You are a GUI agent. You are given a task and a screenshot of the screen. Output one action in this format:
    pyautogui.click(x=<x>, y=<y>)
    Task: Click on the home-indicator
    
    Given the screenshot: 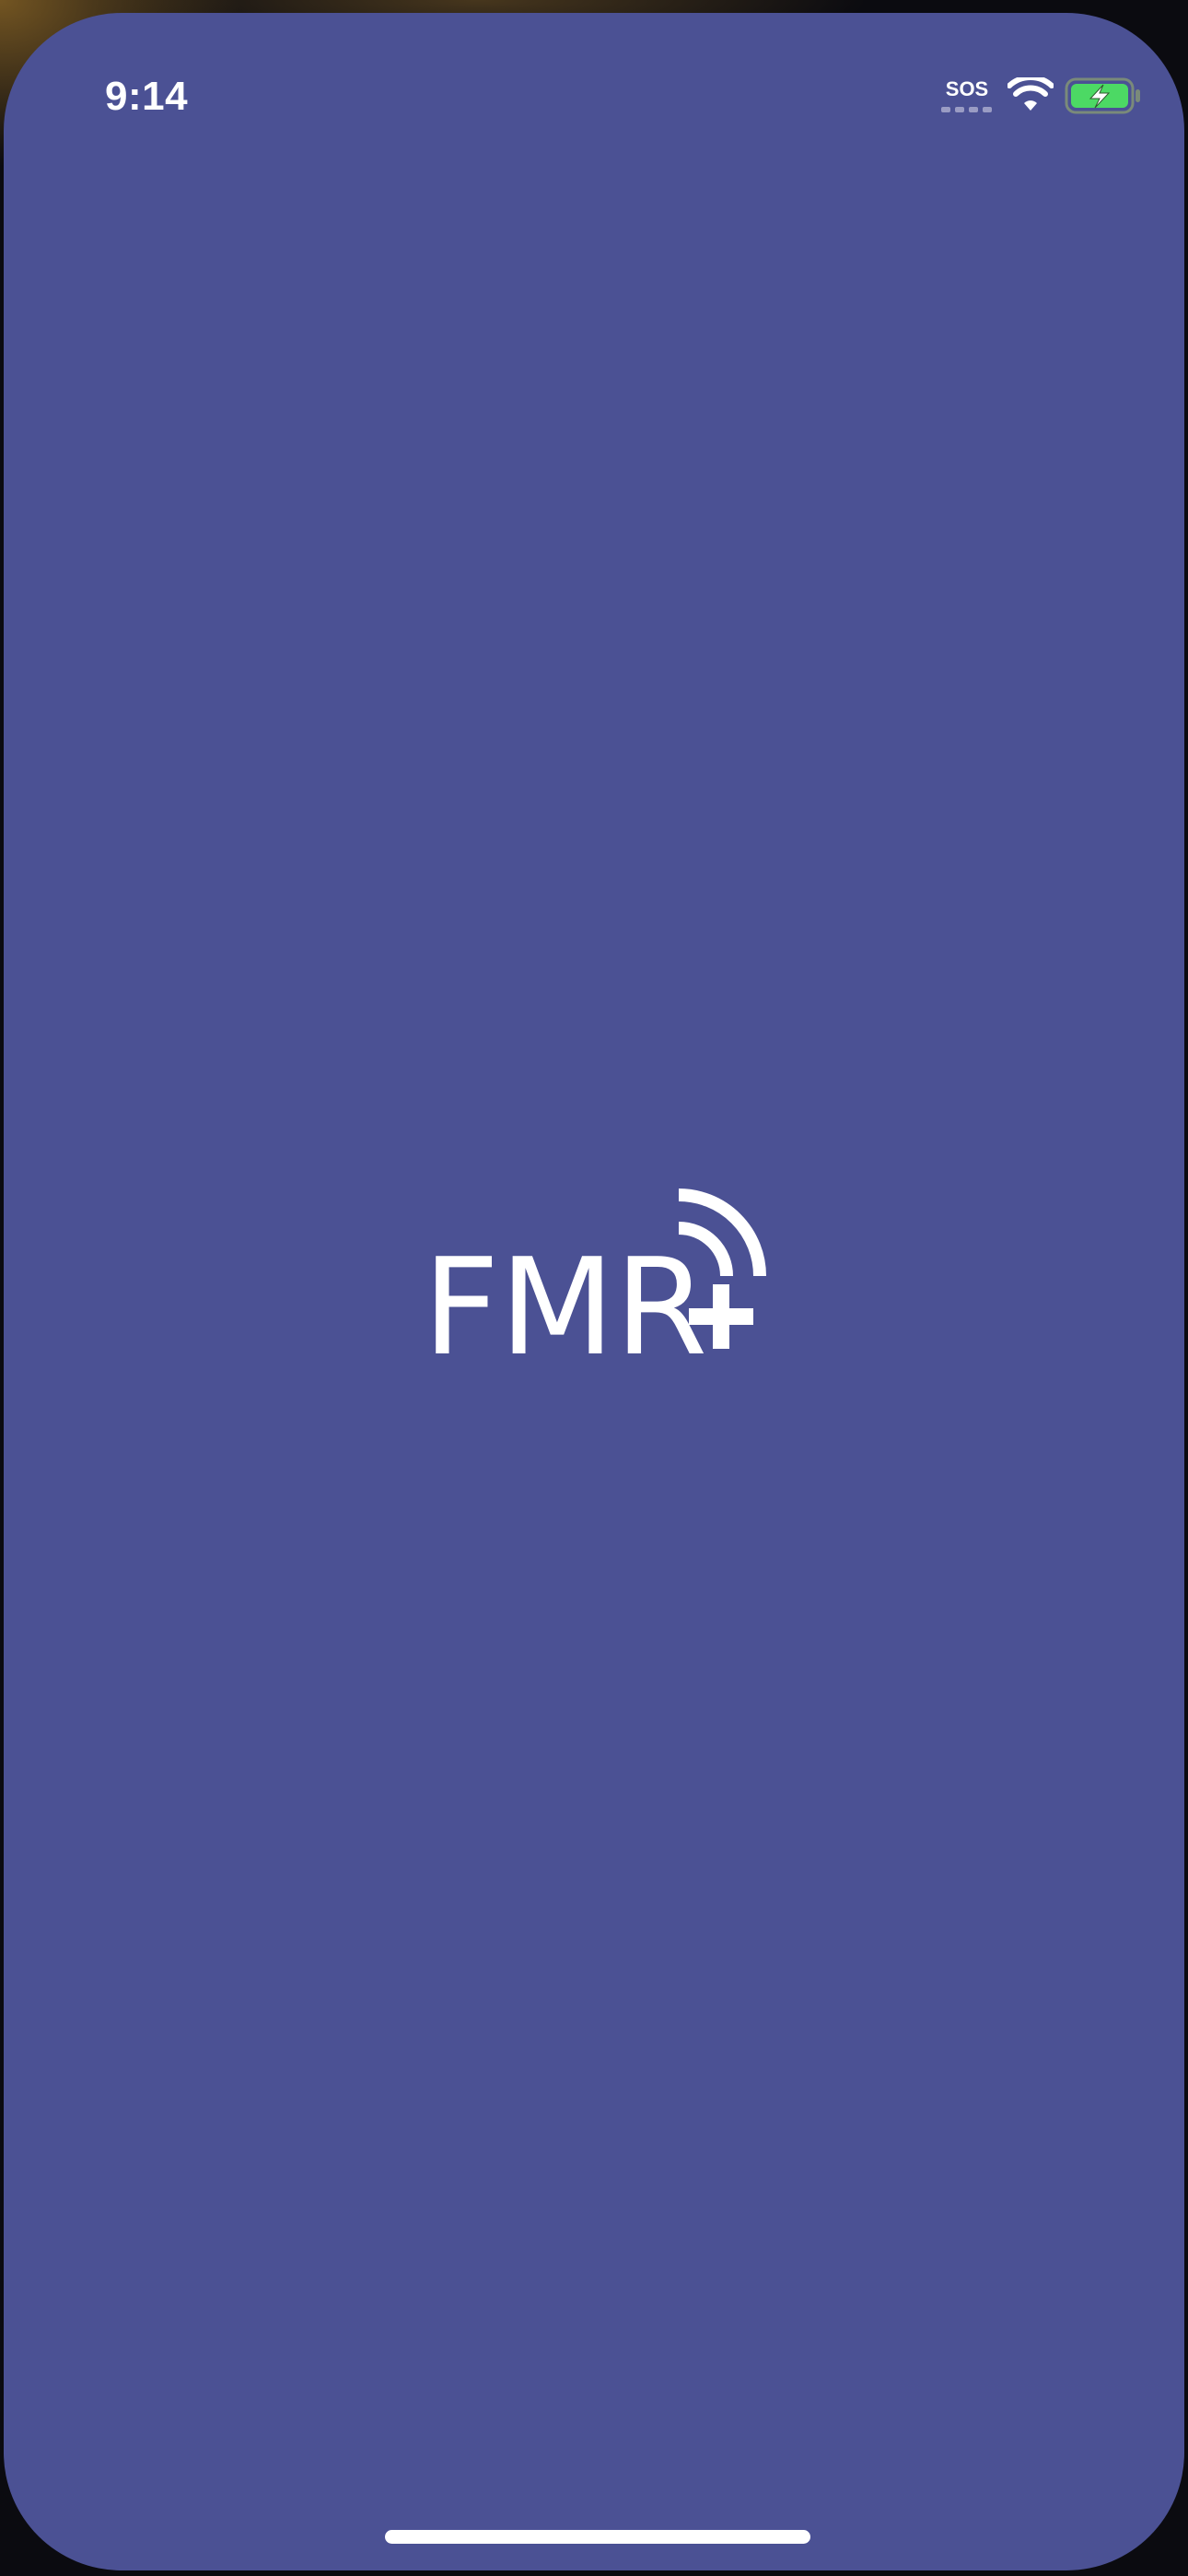 What is the action you would take?
    pyautogui.click(x=597, y=2537)
    